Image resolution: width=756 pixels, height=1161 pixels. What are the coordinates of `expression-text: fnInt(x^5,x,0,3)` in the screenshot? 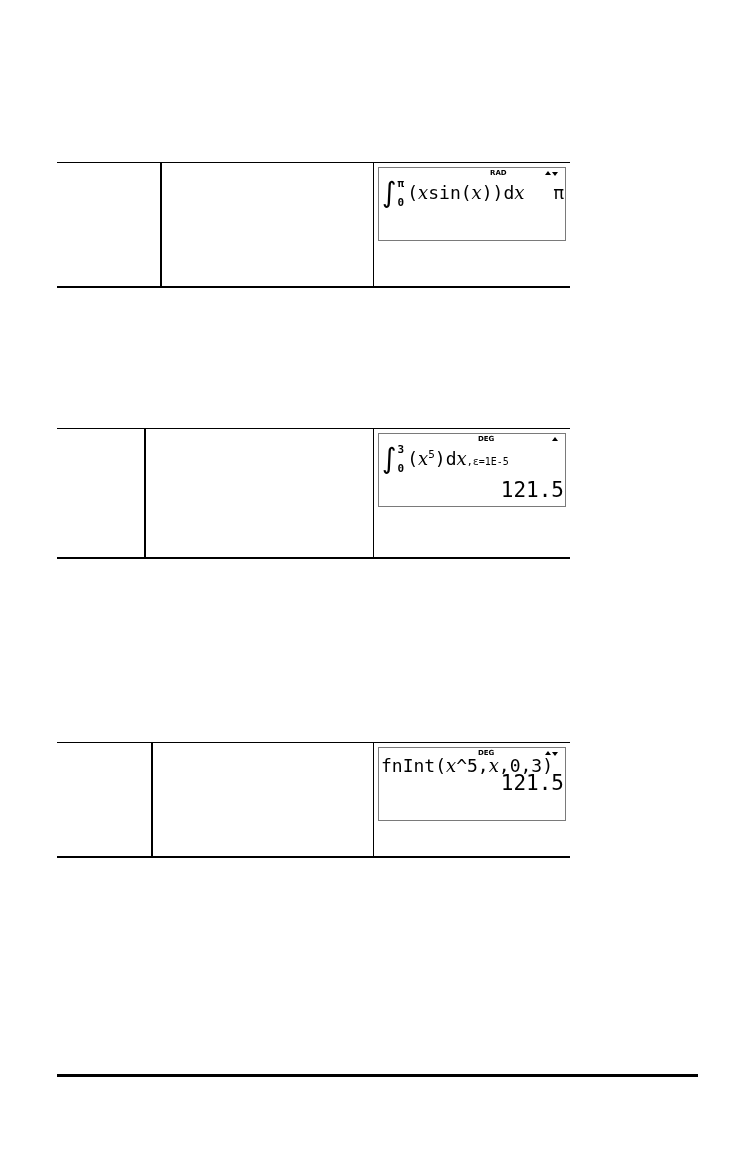 It's located at (467, 765).